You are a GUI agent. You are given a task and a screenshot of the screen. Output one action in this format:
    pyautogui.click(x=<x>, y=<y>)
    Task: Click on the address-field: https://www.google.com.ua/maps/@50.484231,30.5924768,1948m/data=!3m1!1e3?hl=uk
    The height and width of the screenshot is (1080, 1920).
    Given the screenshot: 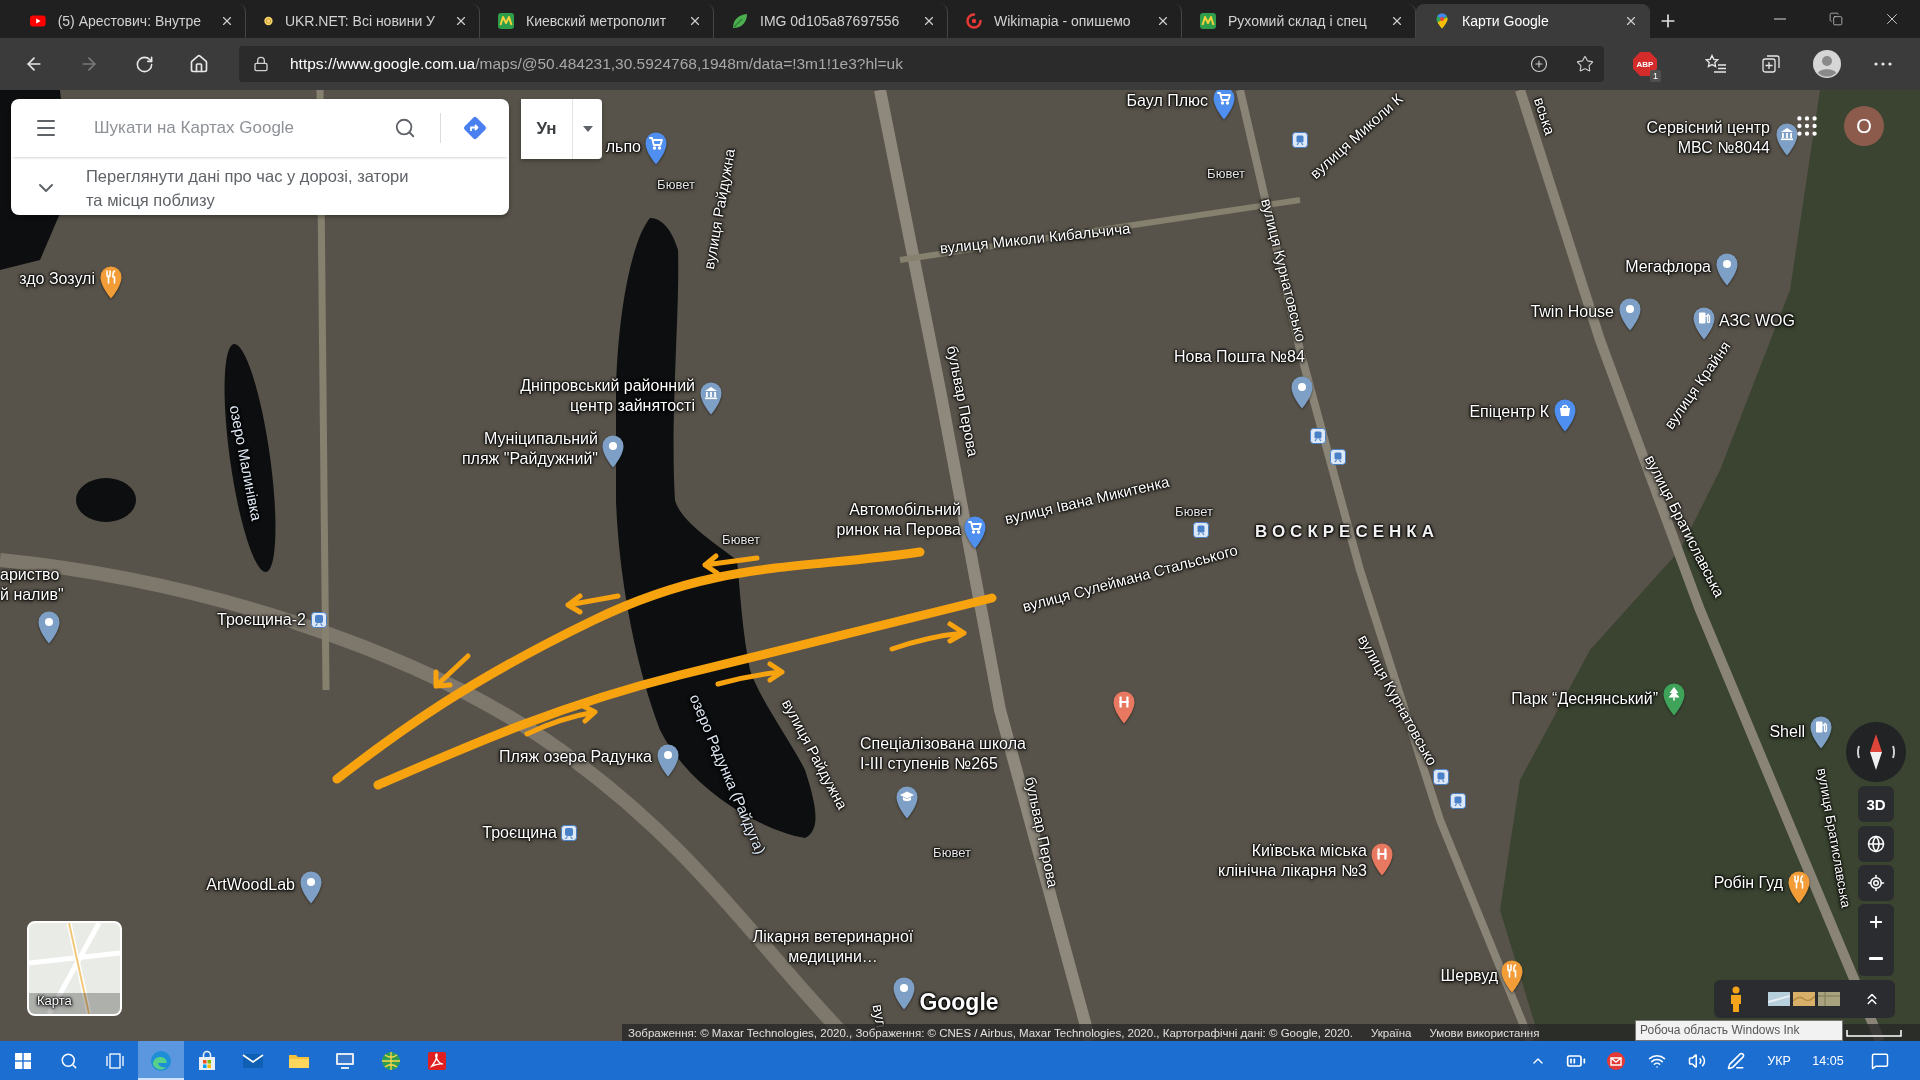 What is the action you would take?
    pyautogui.click(x=921, y=64)
    